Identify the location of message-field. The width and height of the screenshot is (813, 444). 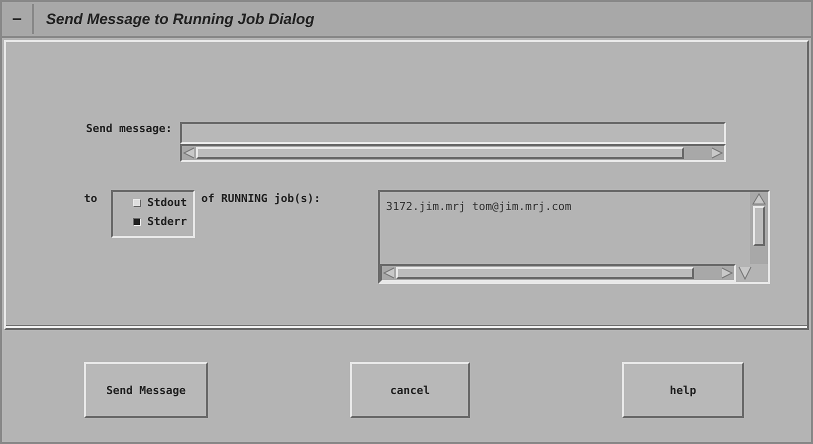
(453, 133).